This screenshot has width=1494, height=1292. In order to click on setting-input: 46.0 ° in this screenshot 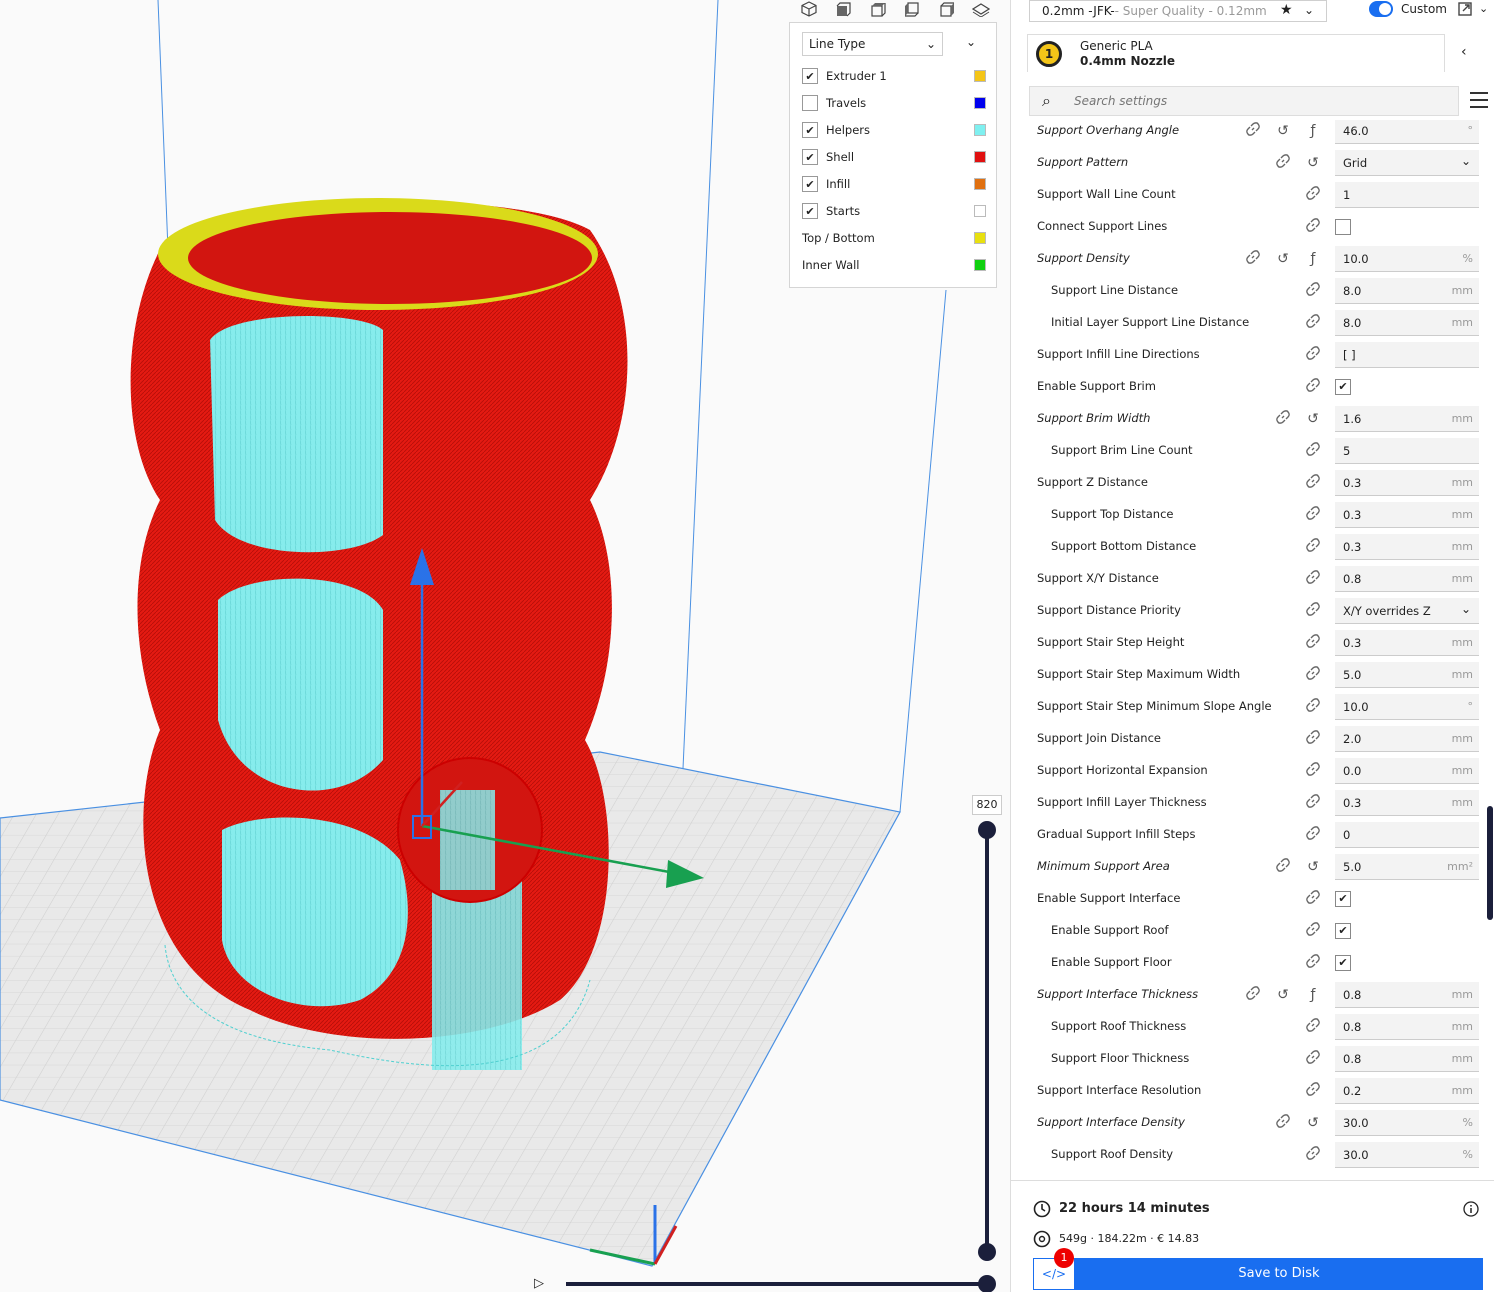, I will do `click(1407, 132)`.